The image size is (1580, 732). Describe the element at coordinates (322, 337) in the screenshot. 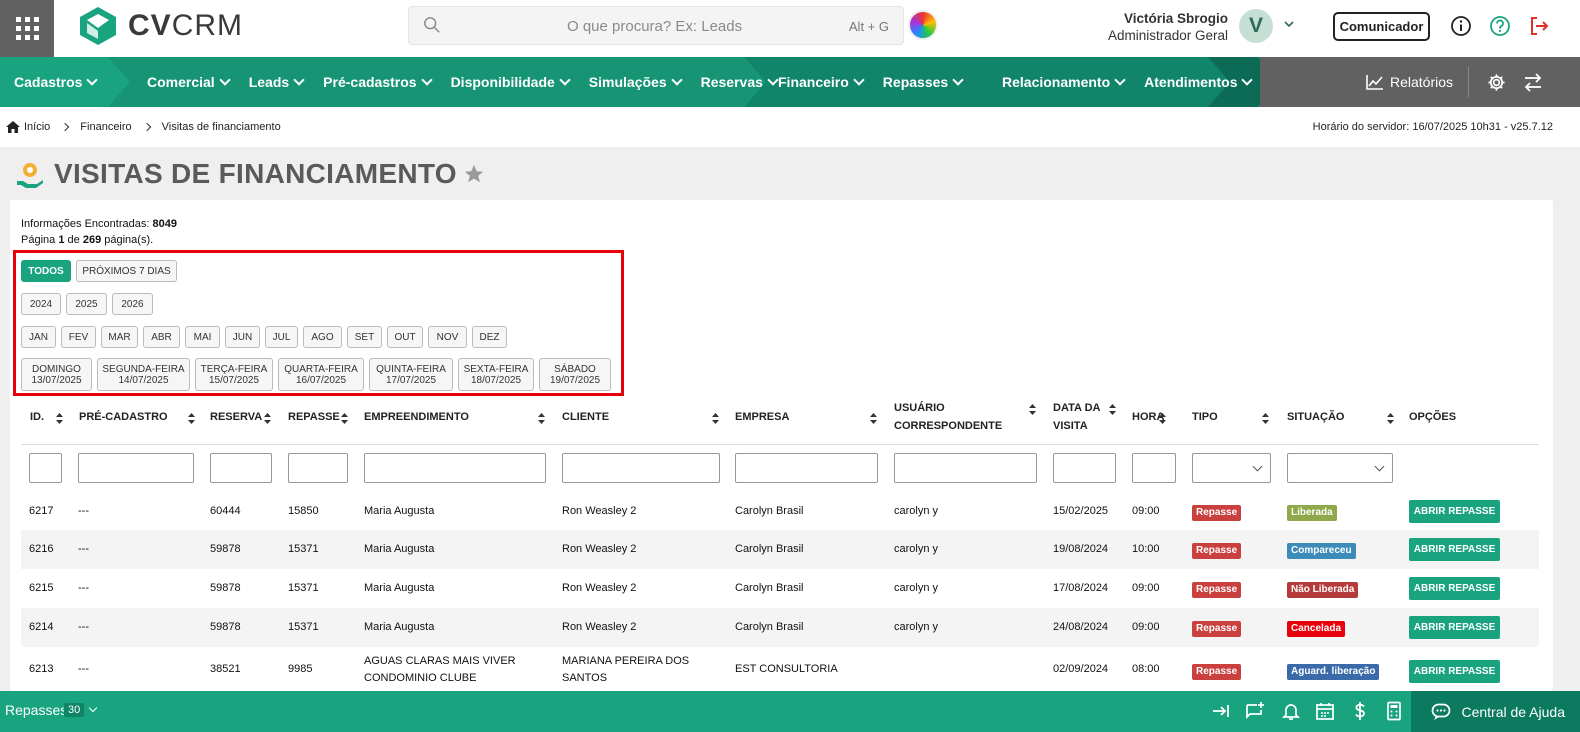

I see `filter-month-ago: AGO` at that location.